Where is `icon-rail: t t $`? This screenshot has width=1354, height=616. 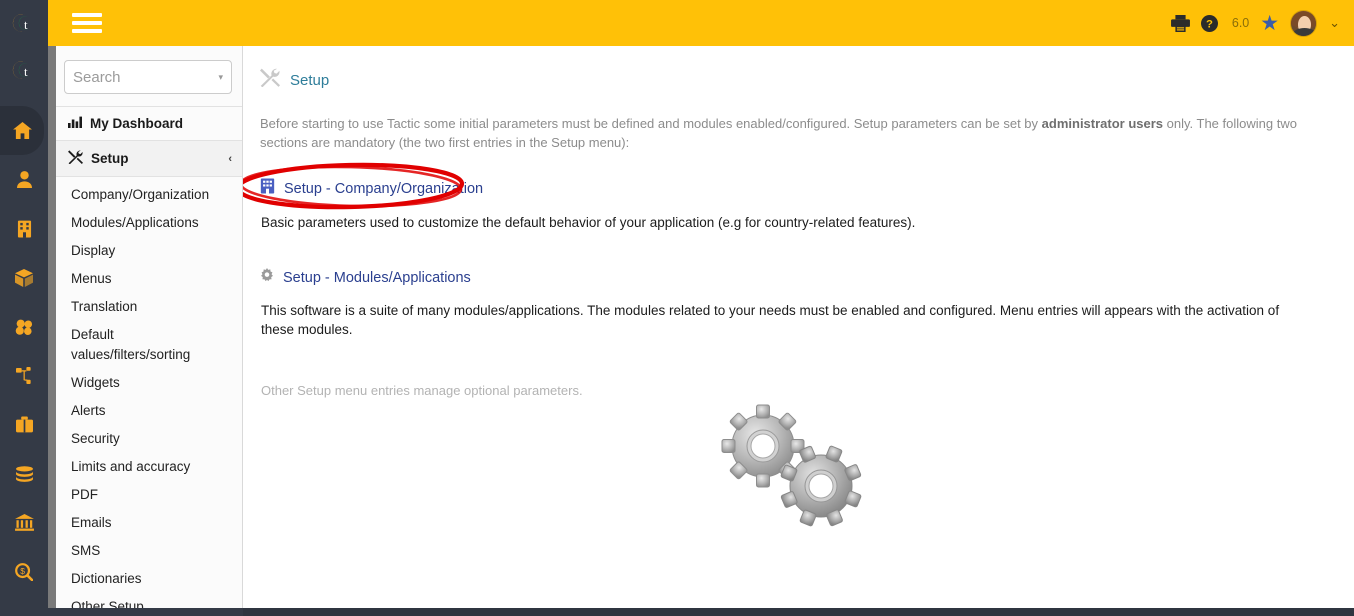 icon-rail: t t $ is located at coordinates (24, 308).